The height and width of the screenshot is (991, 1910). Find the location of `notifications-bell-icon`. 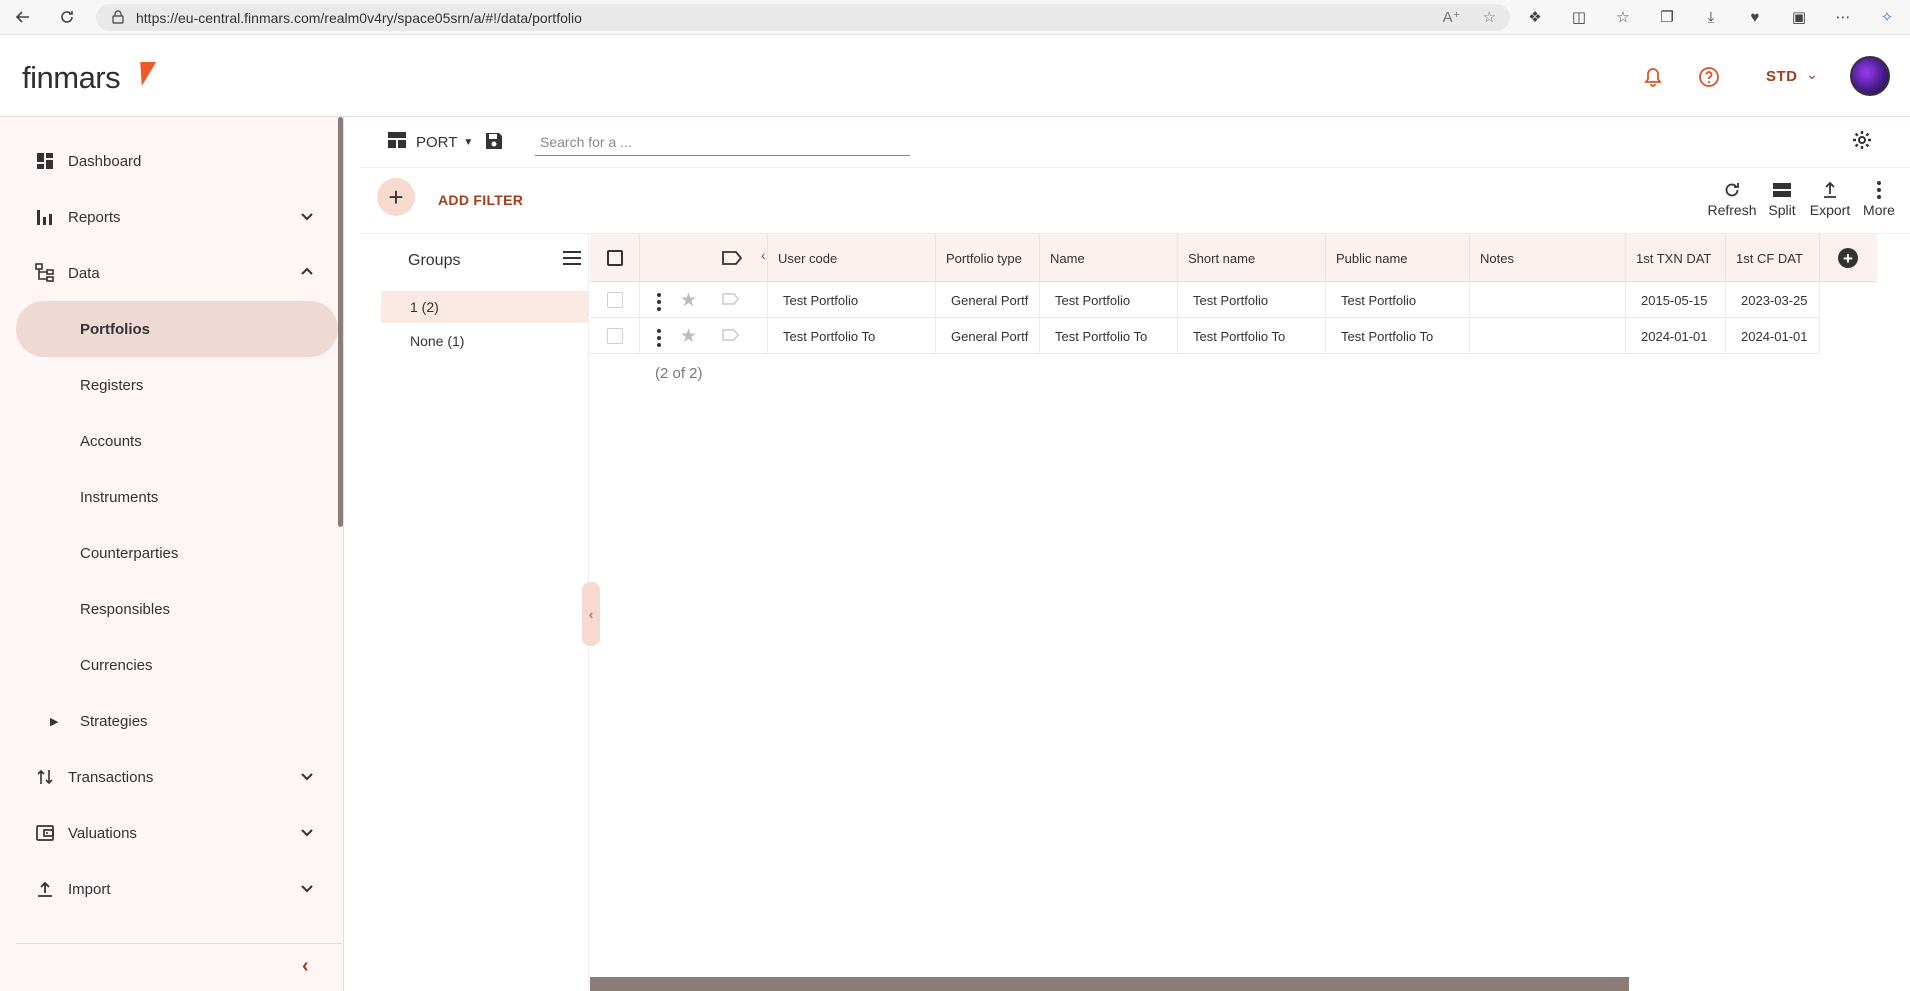

notifications-bell-icon is located at coordinates (1653, 77).